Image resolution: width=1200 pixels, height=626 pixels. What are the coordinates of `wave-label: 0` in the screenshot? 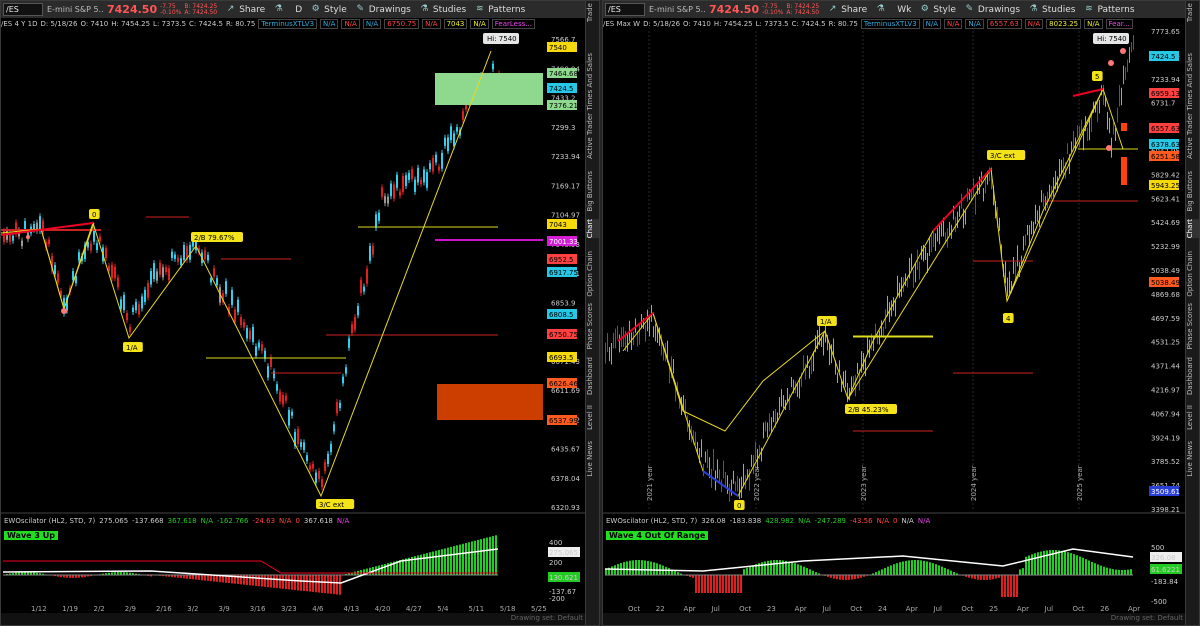 It's located at (739, 506).